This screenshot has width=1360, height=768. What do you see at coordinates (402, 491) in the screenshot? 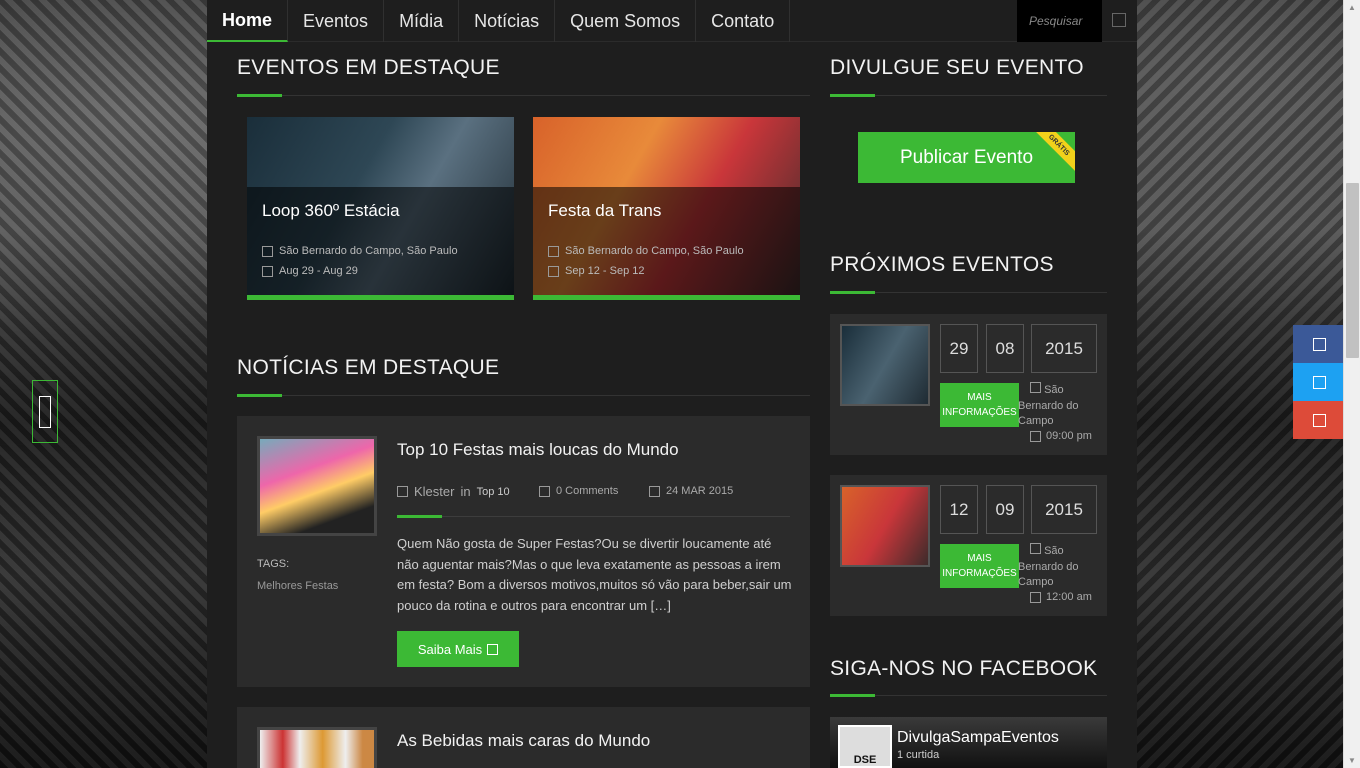
I see `user-icon` at bounding box center [402, 491].